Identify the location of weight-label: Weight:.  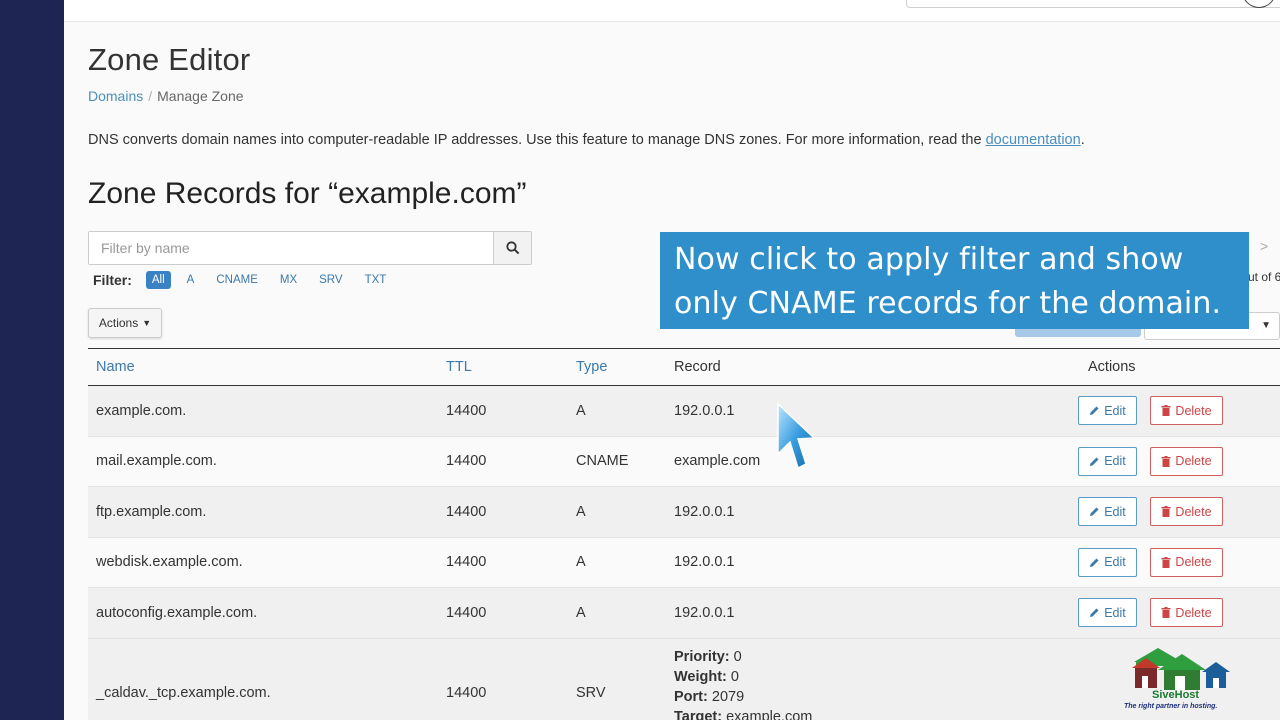
(700, 676).